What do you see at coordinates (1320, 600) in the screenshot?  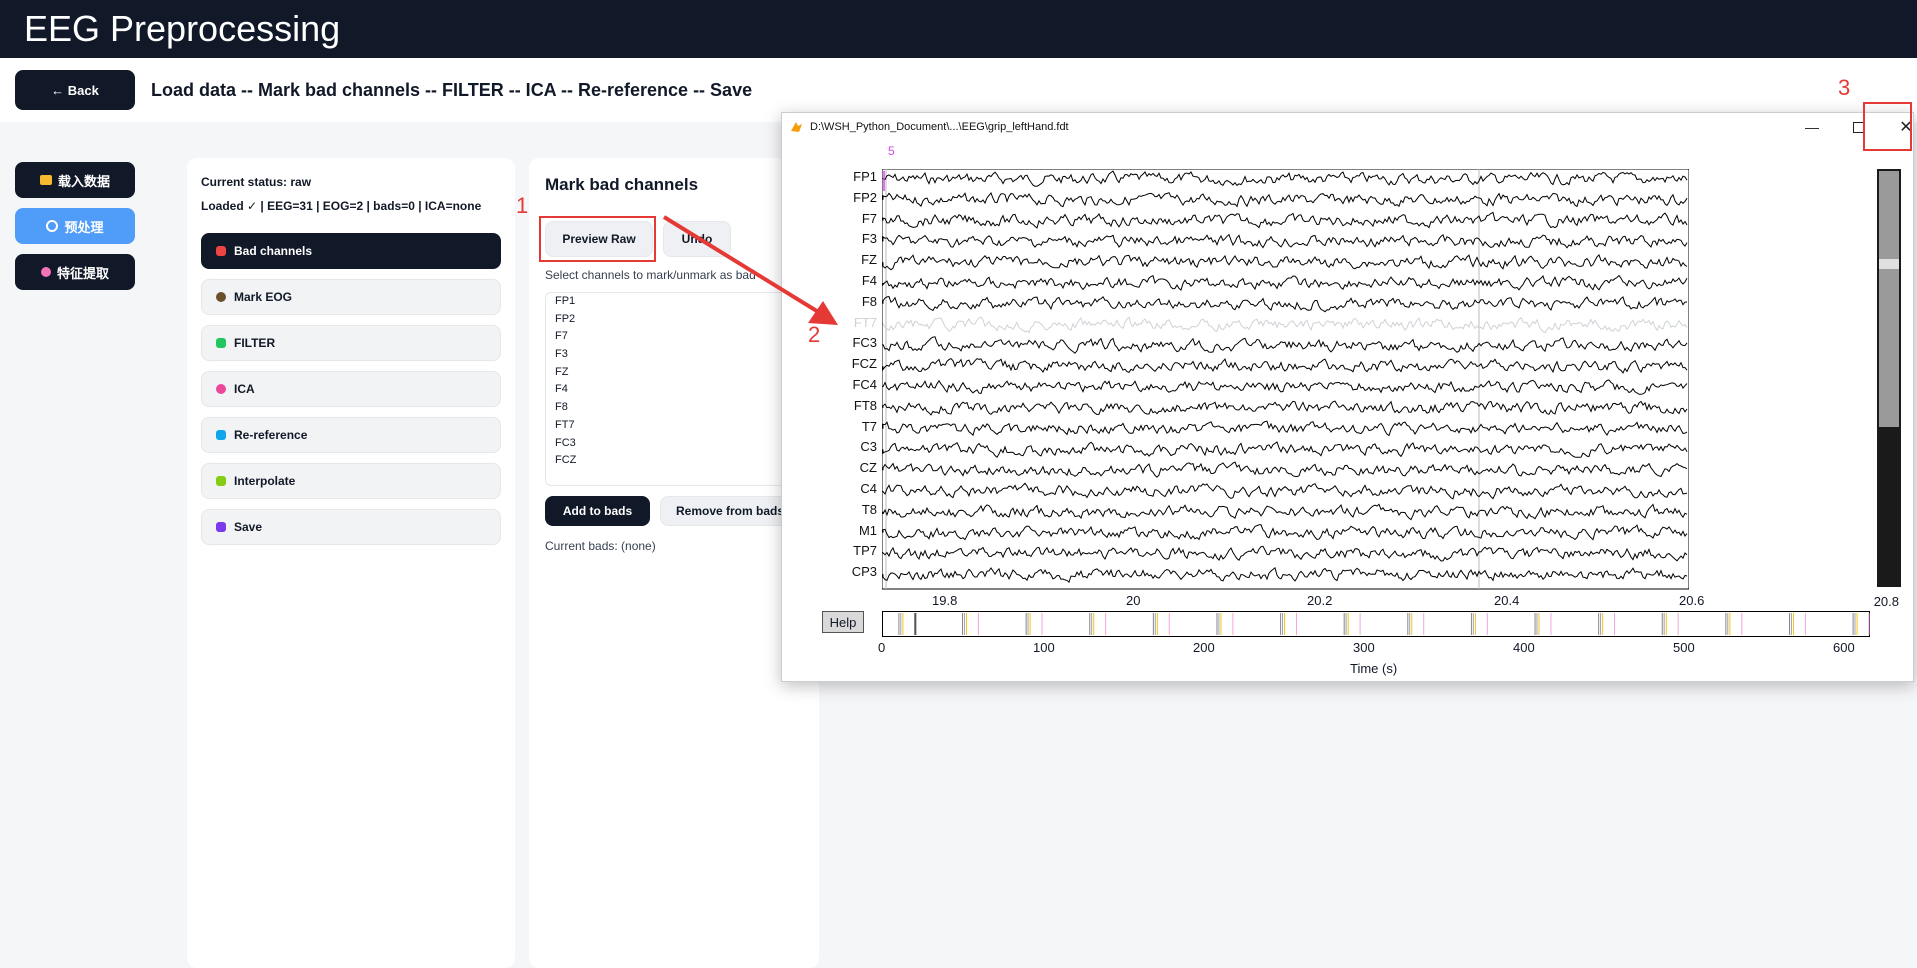 I see `x-tick: 20.2` at bounding box center [1320, 600].